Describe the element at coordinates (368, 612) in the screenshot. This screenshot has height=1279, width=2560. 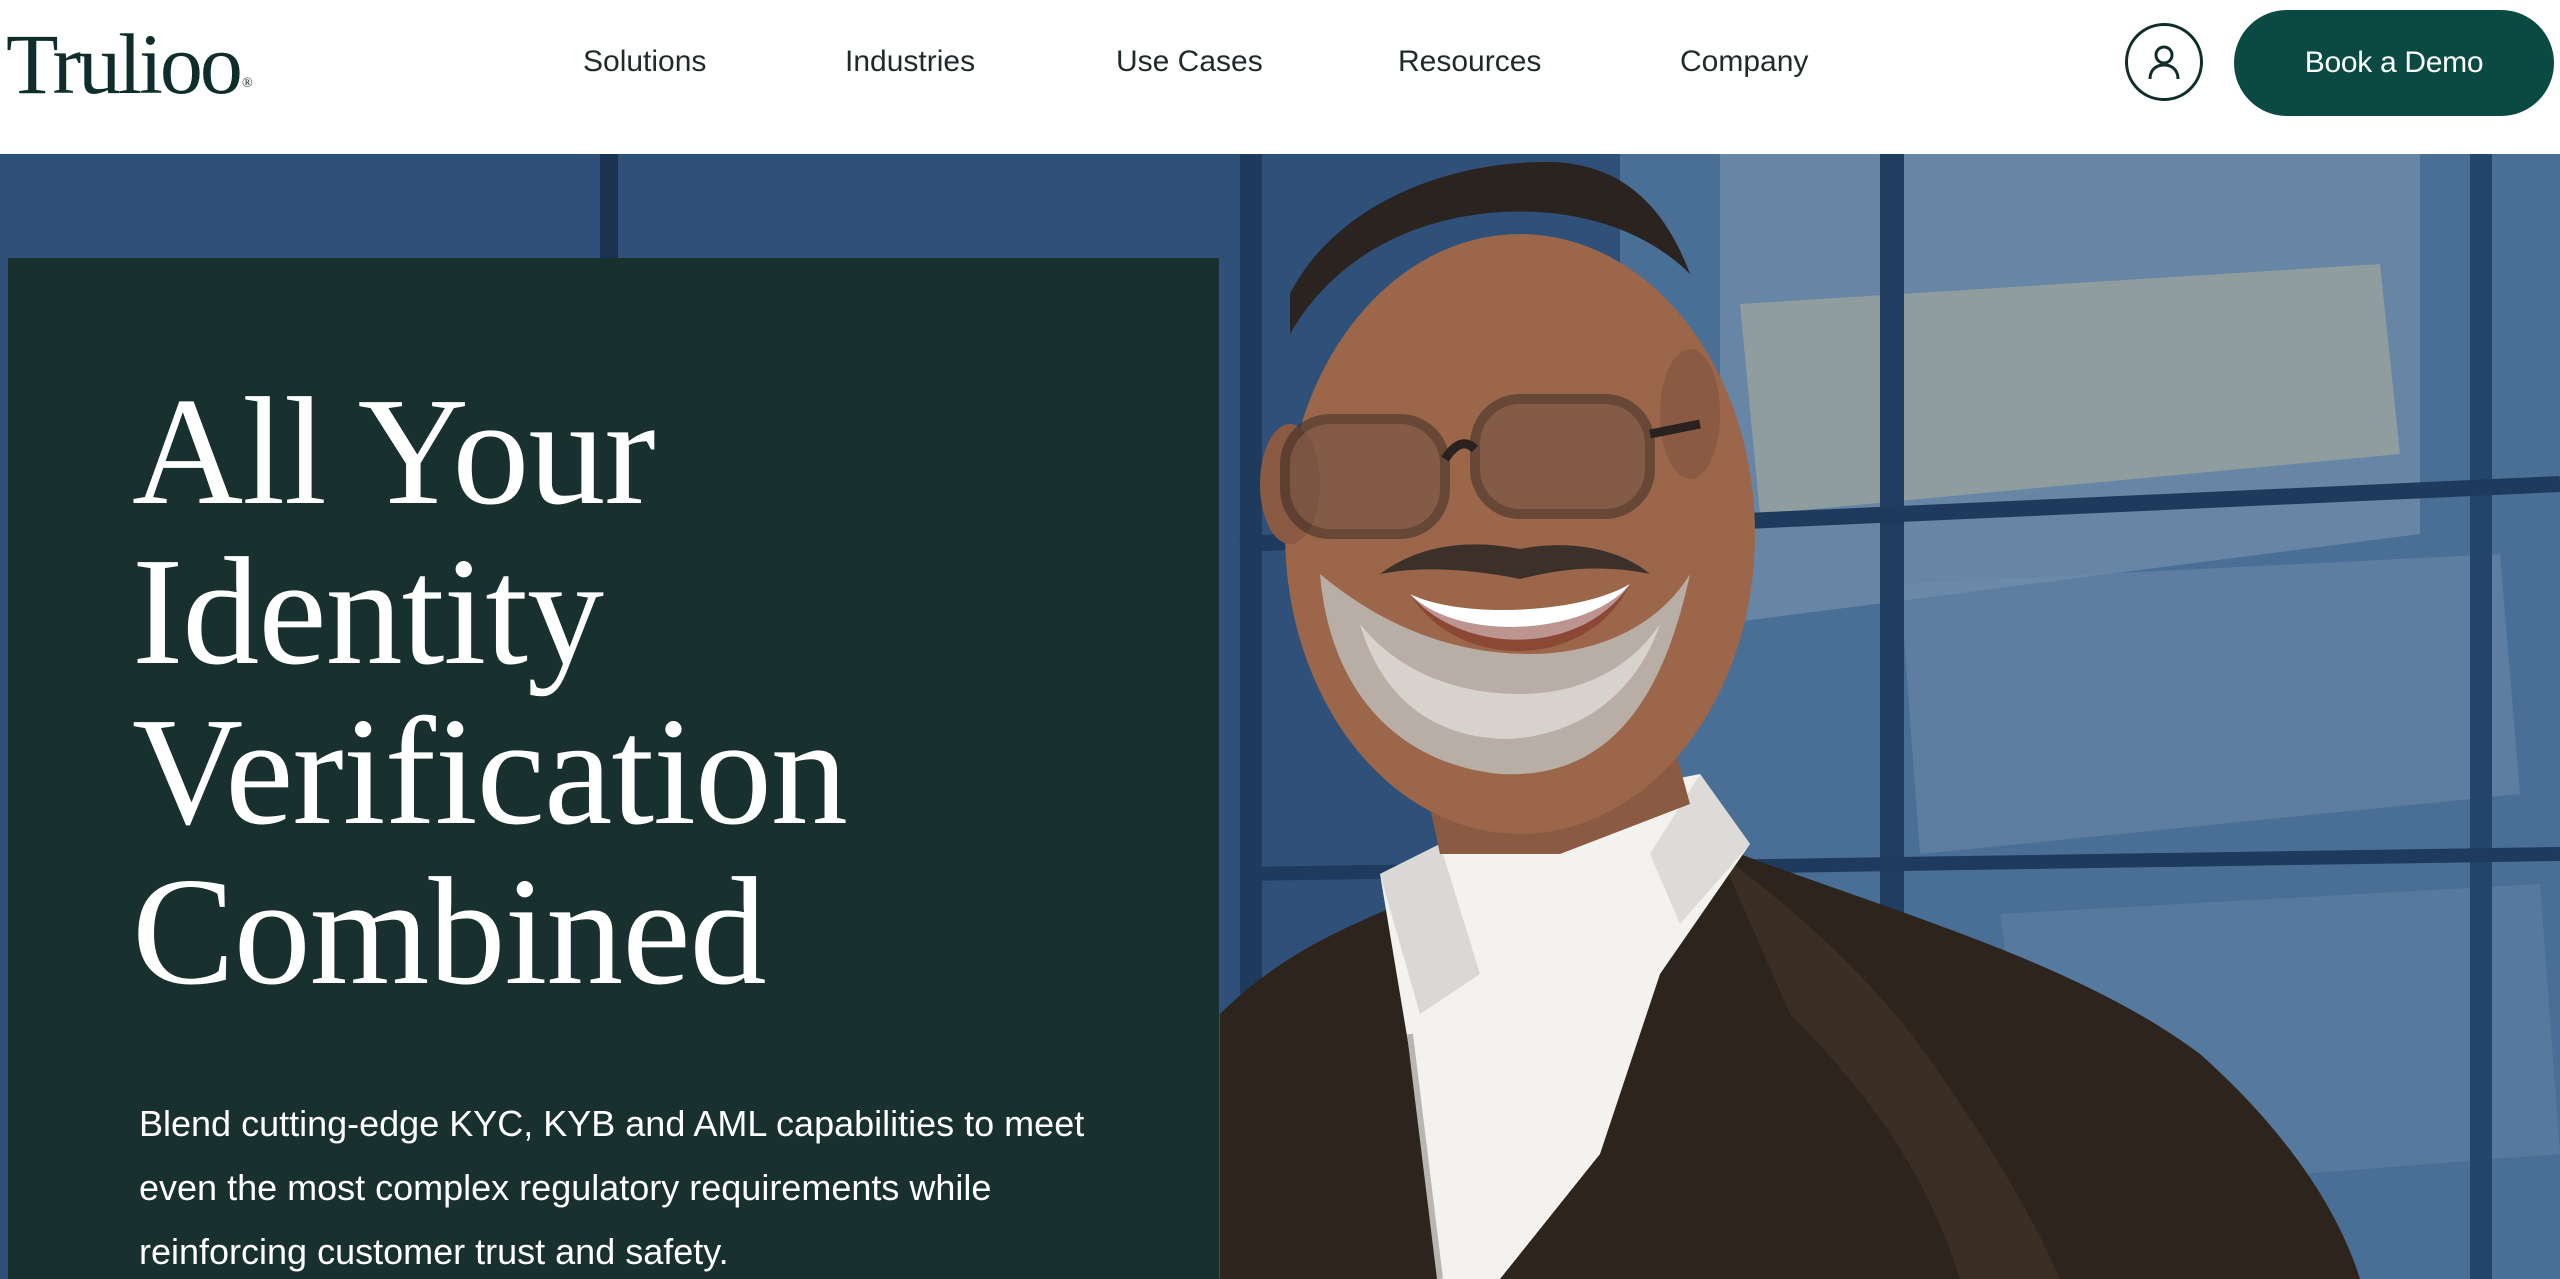
I see `headline-line-2: Identity` at that location.